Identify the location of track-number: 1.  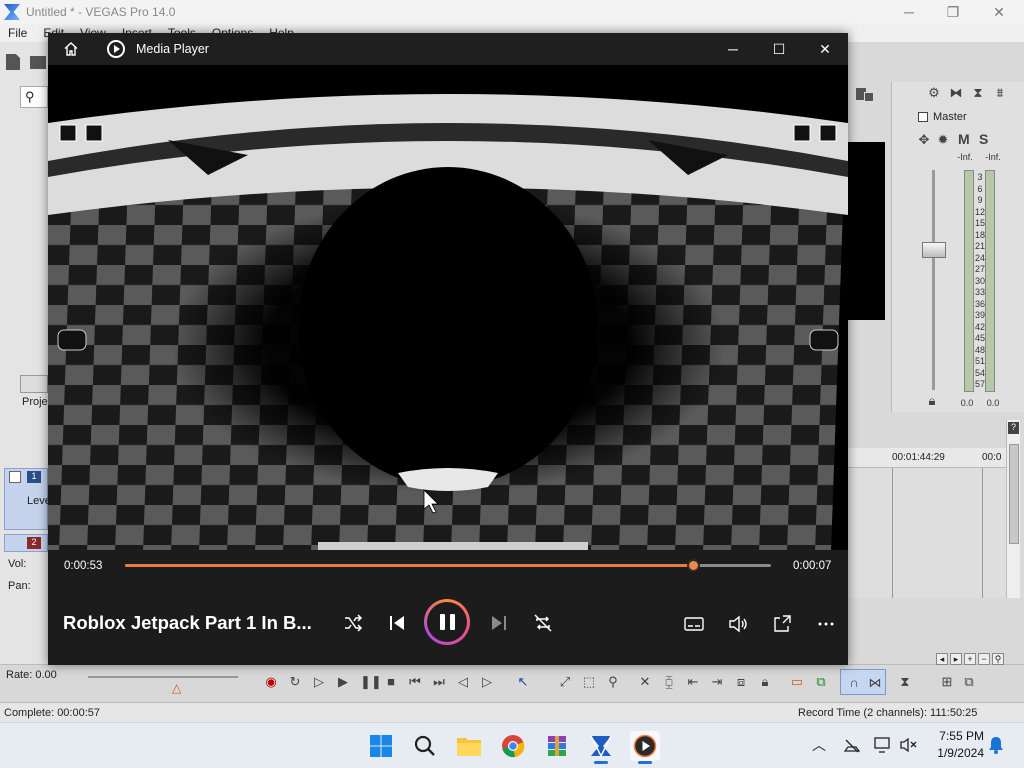
(34, 477).